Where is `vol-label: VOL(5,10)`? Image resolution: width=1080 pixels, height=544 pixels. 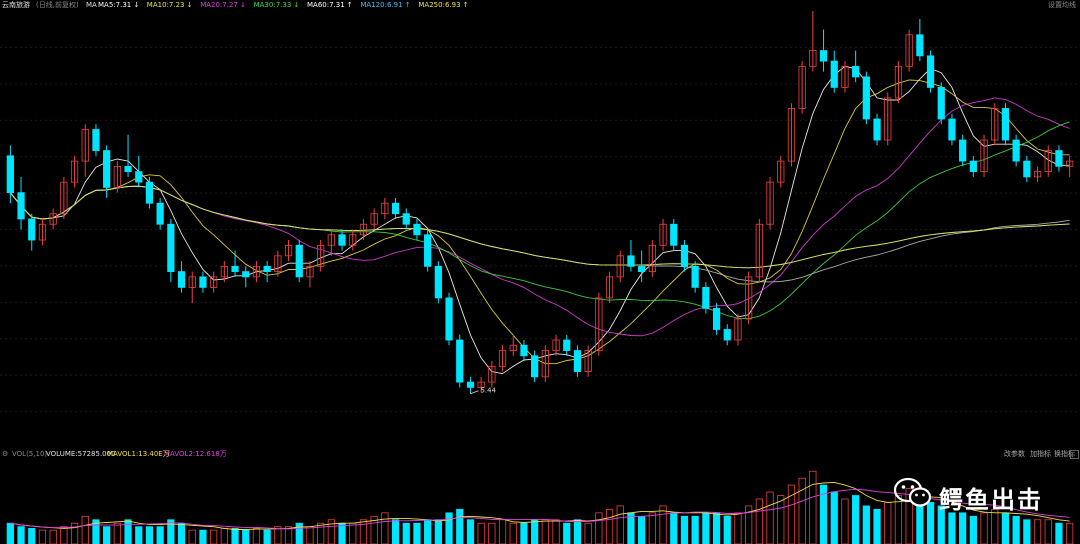
vol-label: VOL(5,10) is located at coordinates (30, 454).